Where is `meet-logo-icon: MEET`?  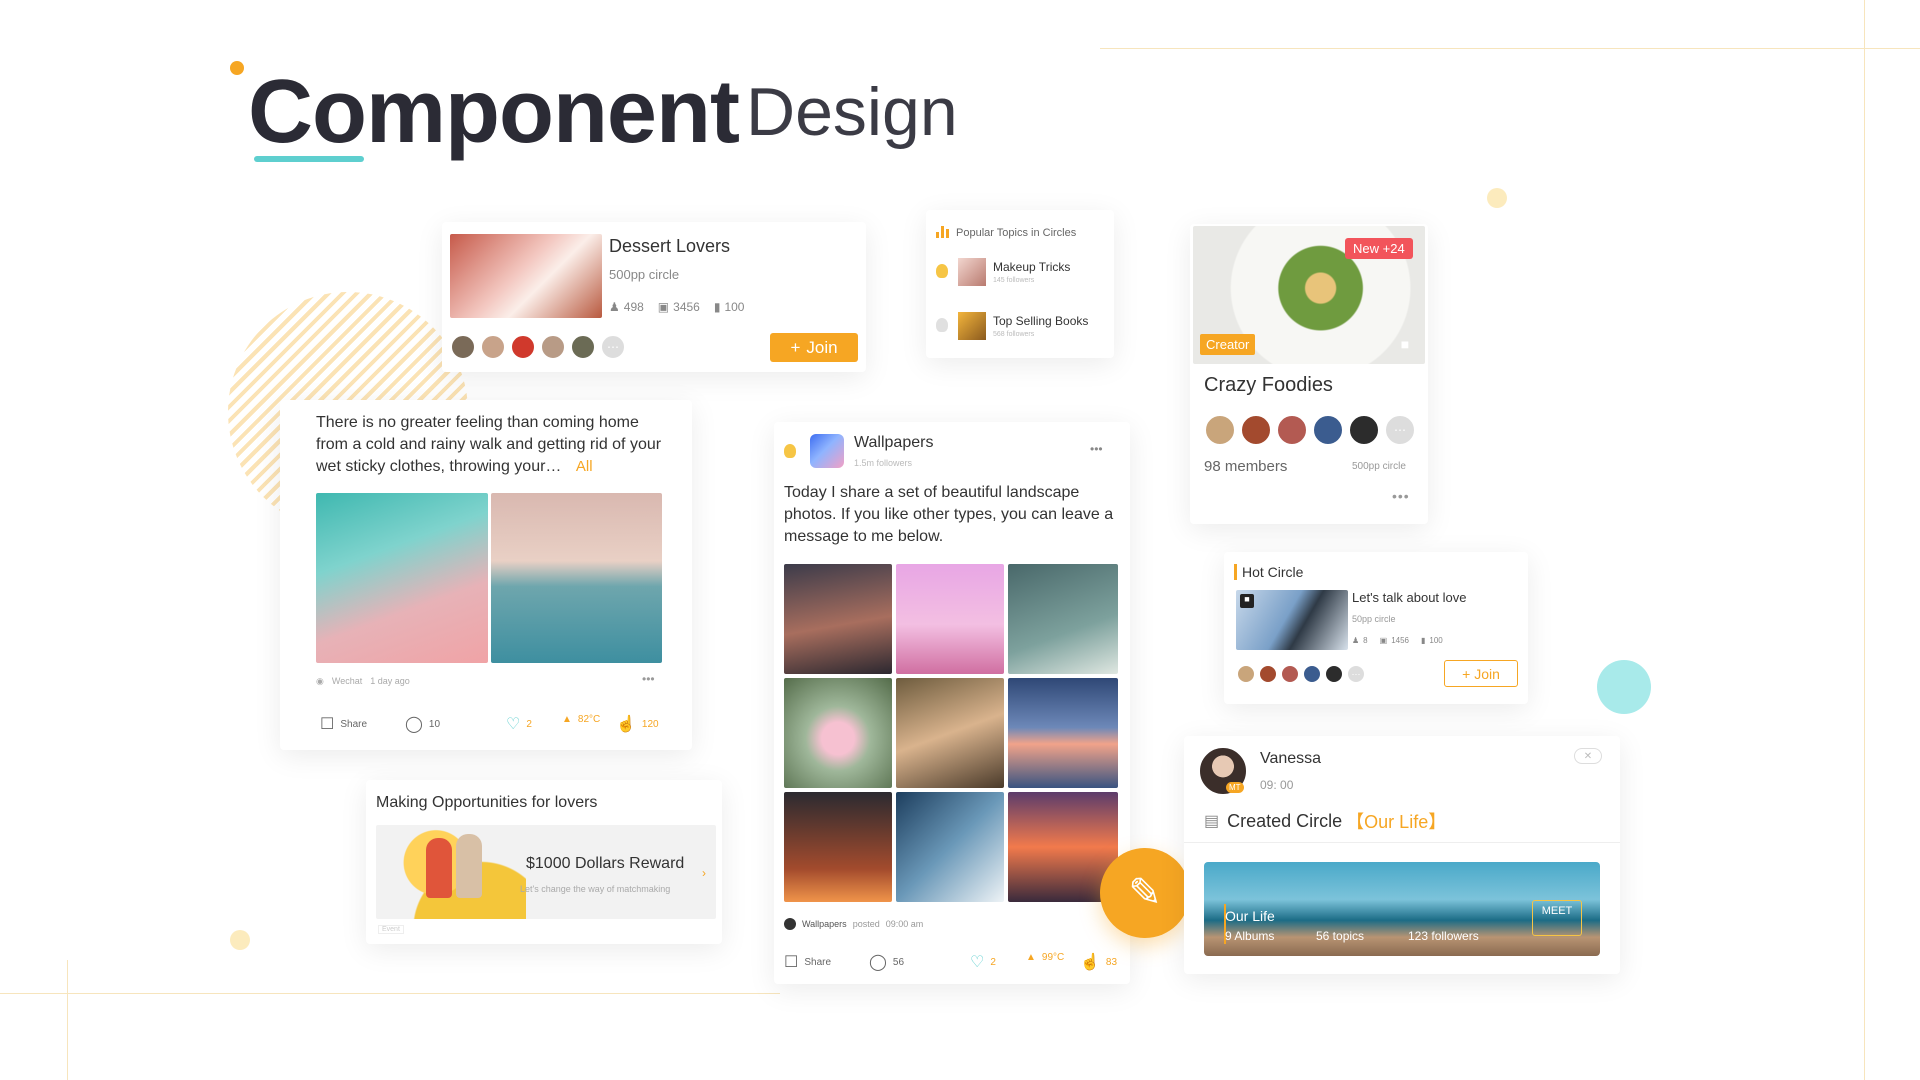 meet-logo-icon: MEET is located at coordinates (1557, 918).